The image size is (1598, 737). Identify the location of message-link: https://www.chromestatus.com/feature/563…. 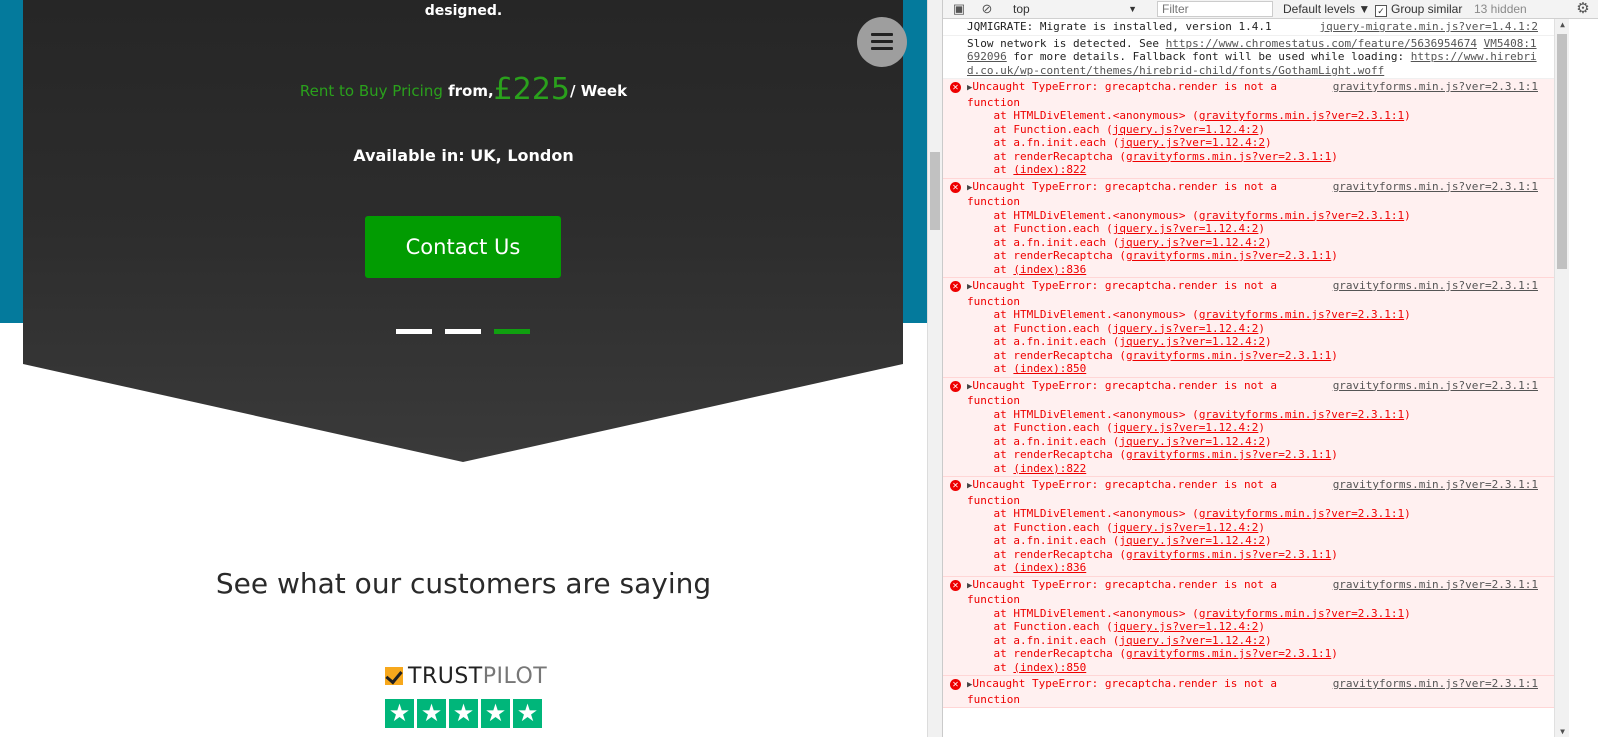
(1321, 43).